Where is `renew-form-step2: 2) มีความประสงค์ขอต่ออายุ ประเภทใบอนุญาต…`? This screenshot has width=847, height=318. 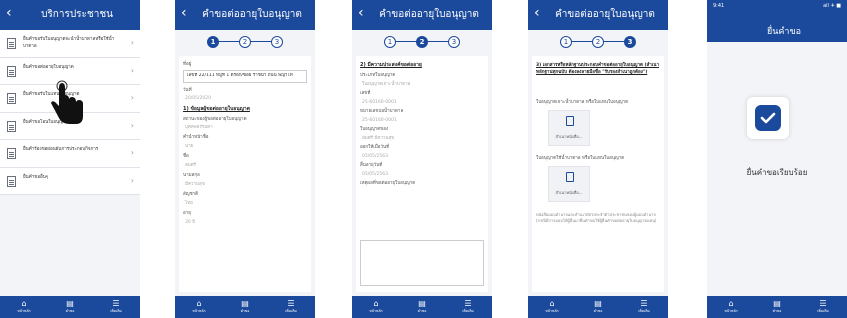 renew-form-step2: 2) มีความประสงค์ขอต่ออายุ ประเภทใบอนุญาต… is located at coordinates (422, 174).